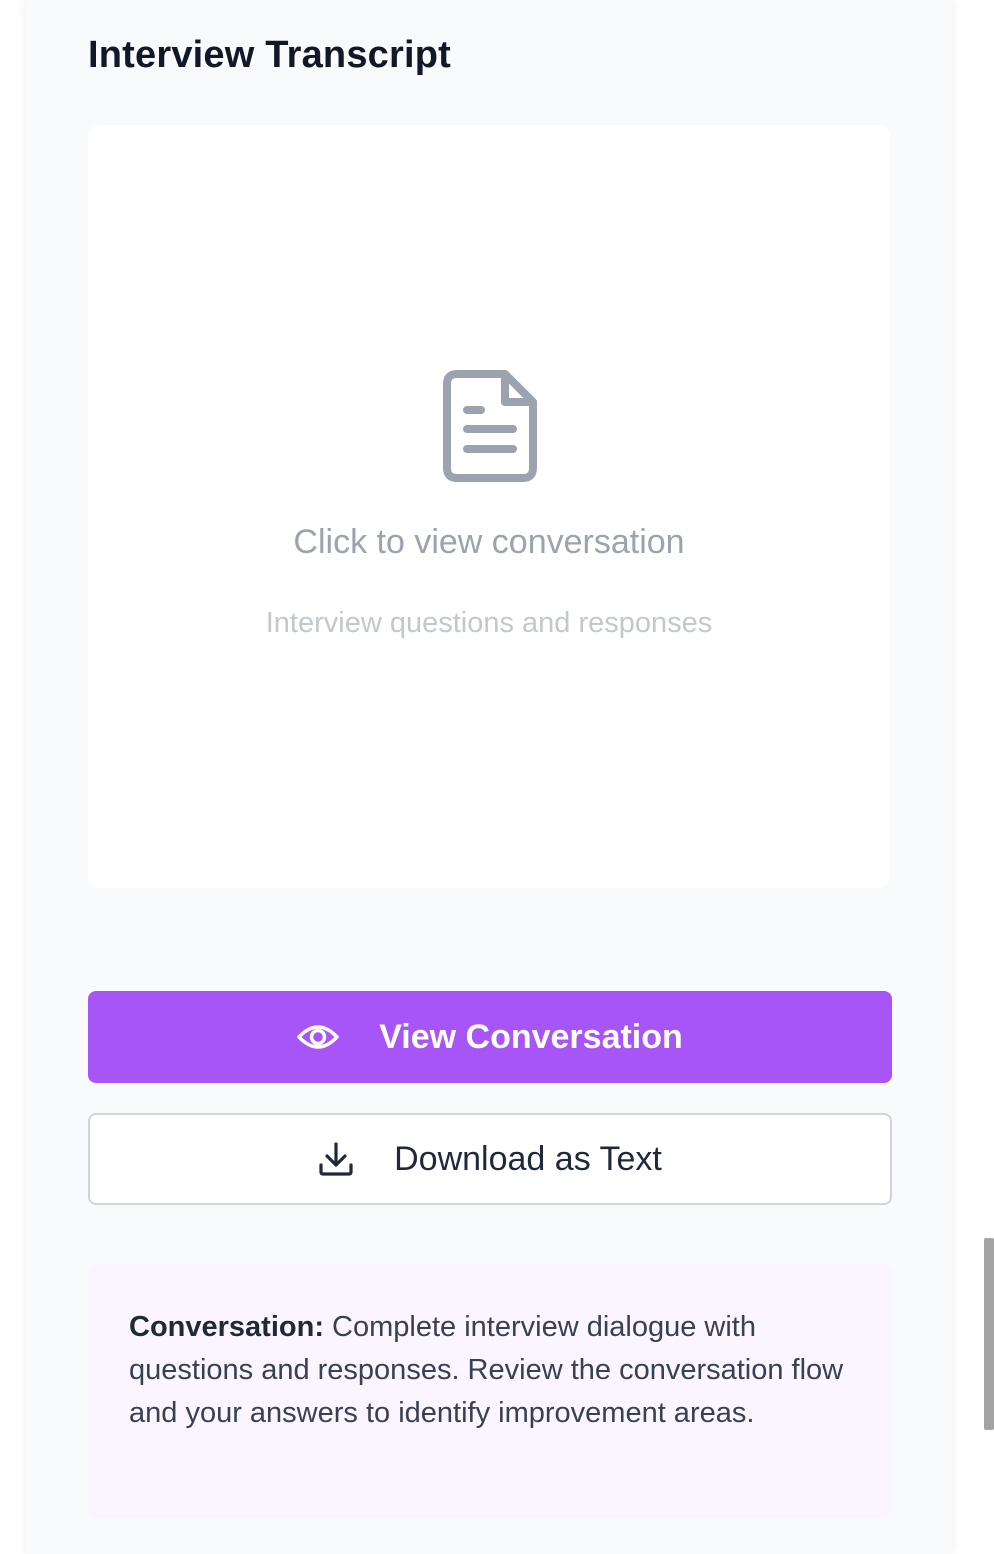  Describe the element at coordinates (270, 55) in the screenshot. I see `section-title: Interview Transcript` at that location.